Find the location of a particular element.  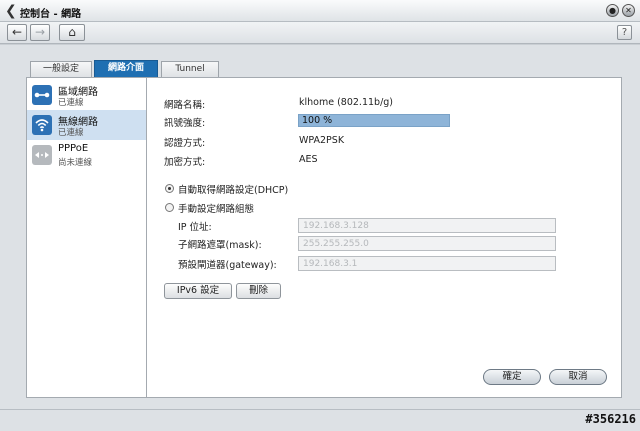

ssid-value: klhome (802.11b/g) is located at coordinates (346, 102).